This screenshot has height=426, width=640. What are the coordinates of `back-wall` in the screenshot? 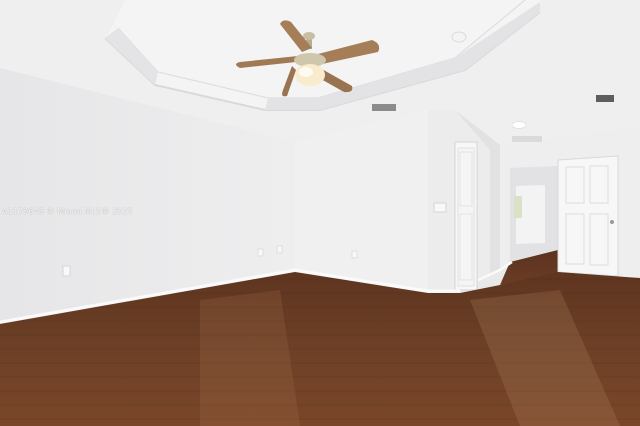 It's located at (361, 201).